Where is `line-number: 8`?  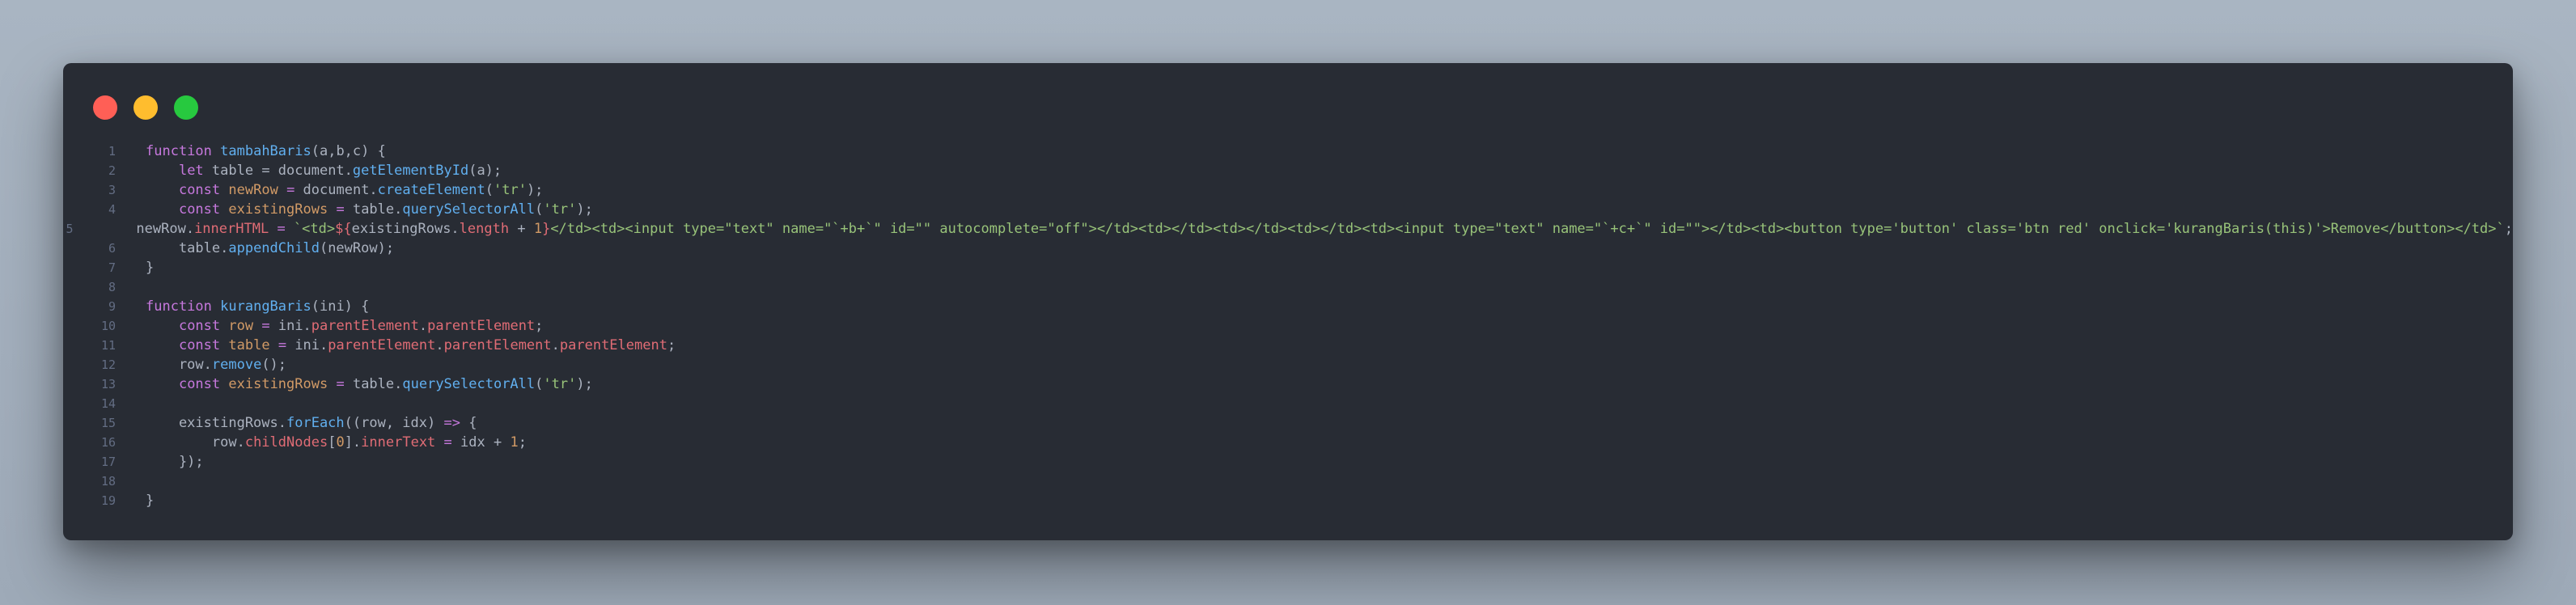 line-number: 8 is located at coordinates (112, 287).